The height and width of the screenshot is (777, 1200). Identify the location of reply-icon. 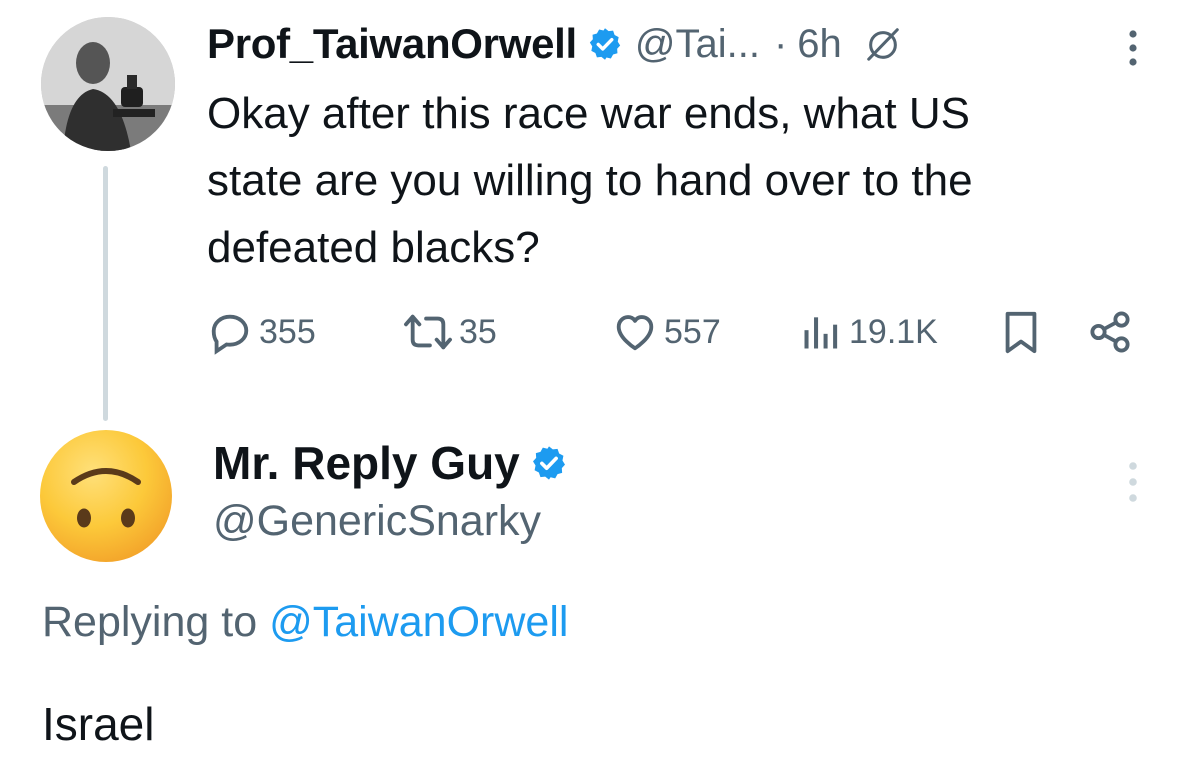
(230, 334).